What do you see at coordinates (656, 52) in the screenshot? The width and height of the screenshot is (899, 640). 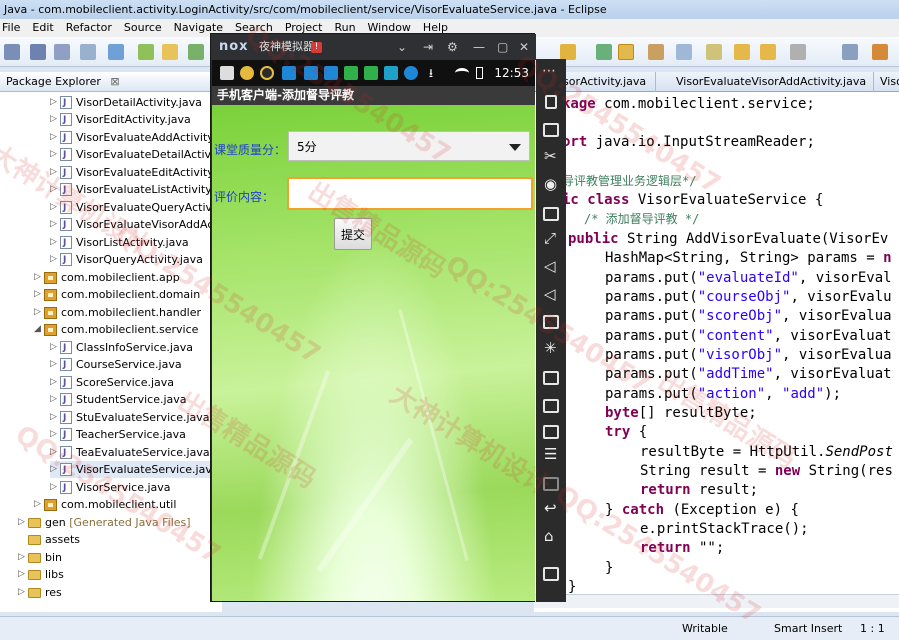 I see `annotation-icon` at bounding box center [656, 52].